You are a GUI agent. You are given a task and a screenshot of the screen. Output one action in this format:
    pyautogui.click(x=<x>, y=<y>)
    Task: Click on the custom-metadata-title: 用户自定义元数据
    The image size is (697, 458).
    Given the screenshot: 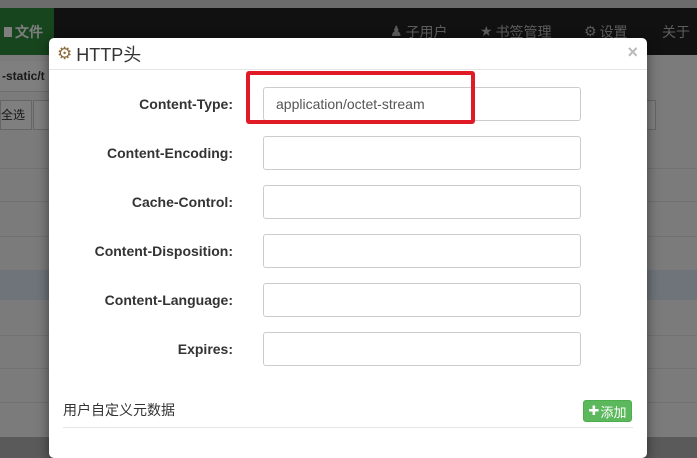 What is the action you would take?
    pyautogui.click(x=119, y=410)
    